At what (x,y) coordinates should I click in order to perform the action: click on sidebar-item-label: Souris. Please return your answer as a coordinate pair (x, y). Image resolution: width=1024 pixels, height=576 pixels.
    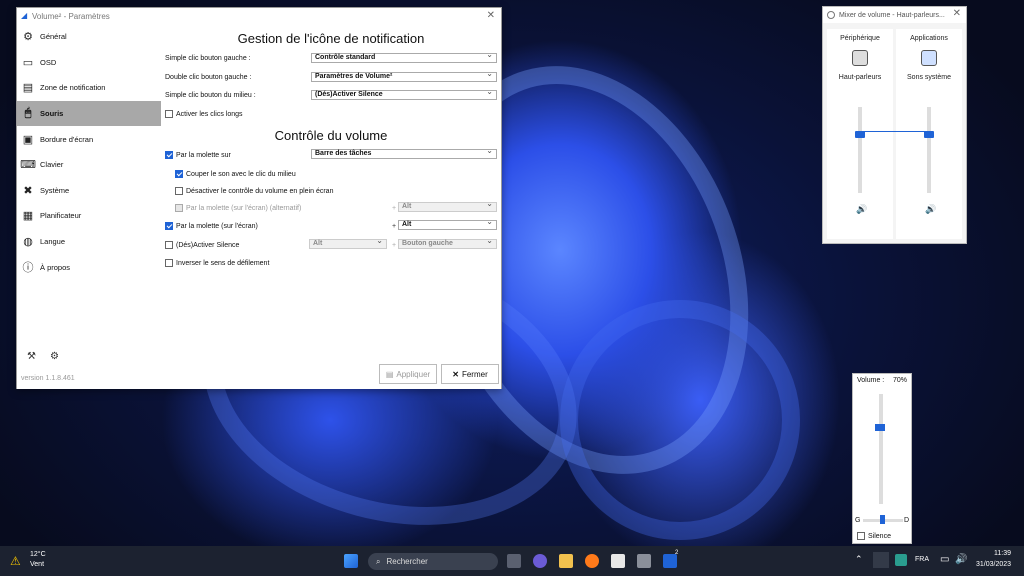
    Looking at the image, I should click on (52, 114).